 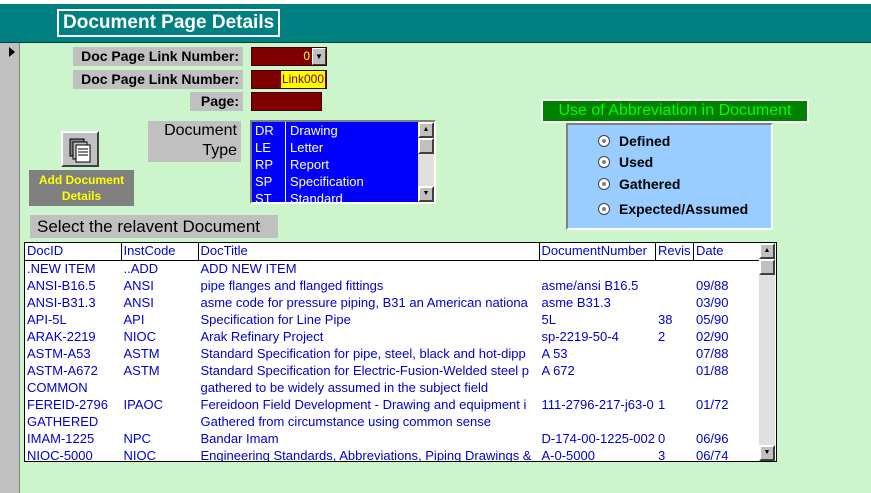 I want to click on add-document-icon-button, so click(x=80, y=149).